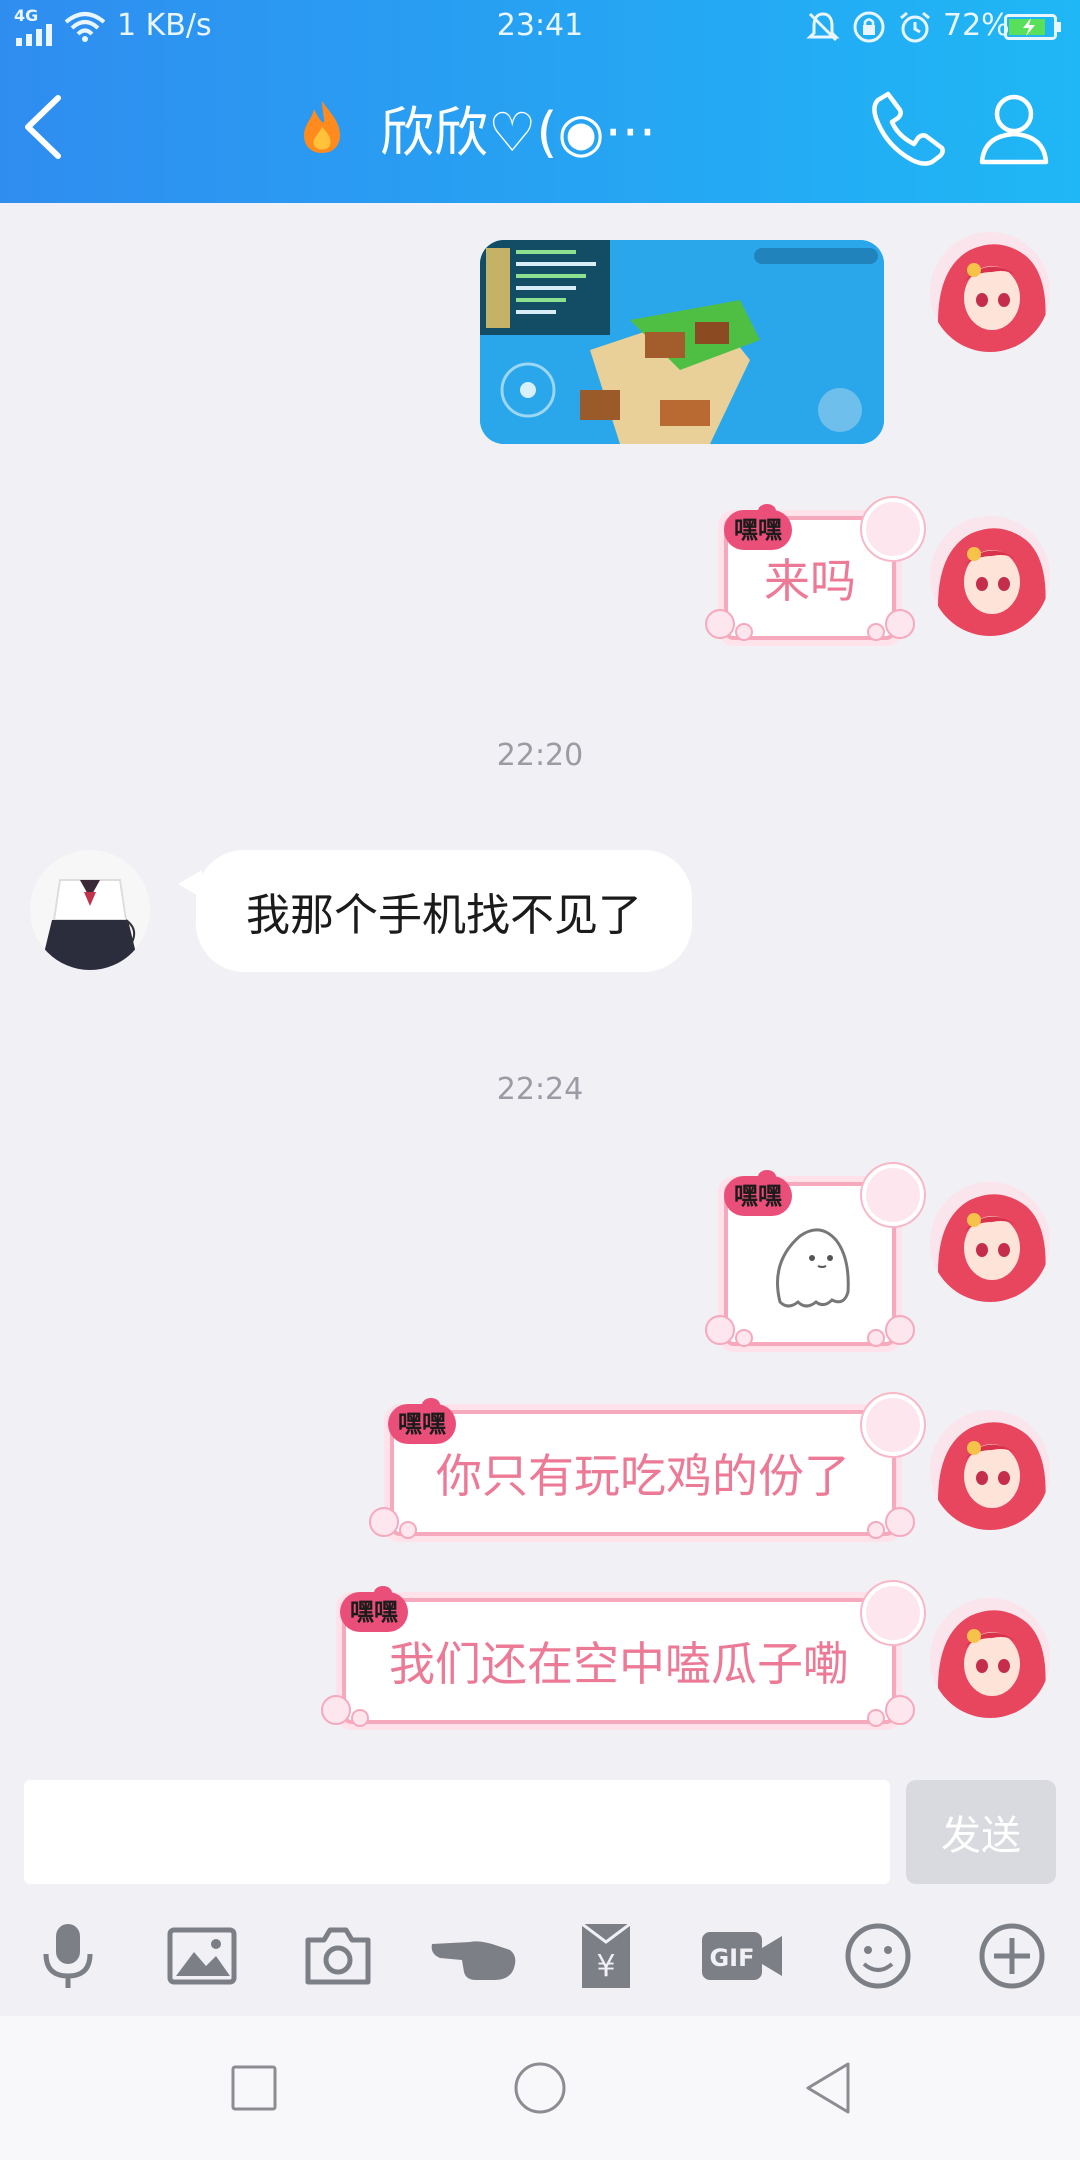  Describe the element at coordinates (338, 1956) in the screenshot. I see `camera-icon` at that location.